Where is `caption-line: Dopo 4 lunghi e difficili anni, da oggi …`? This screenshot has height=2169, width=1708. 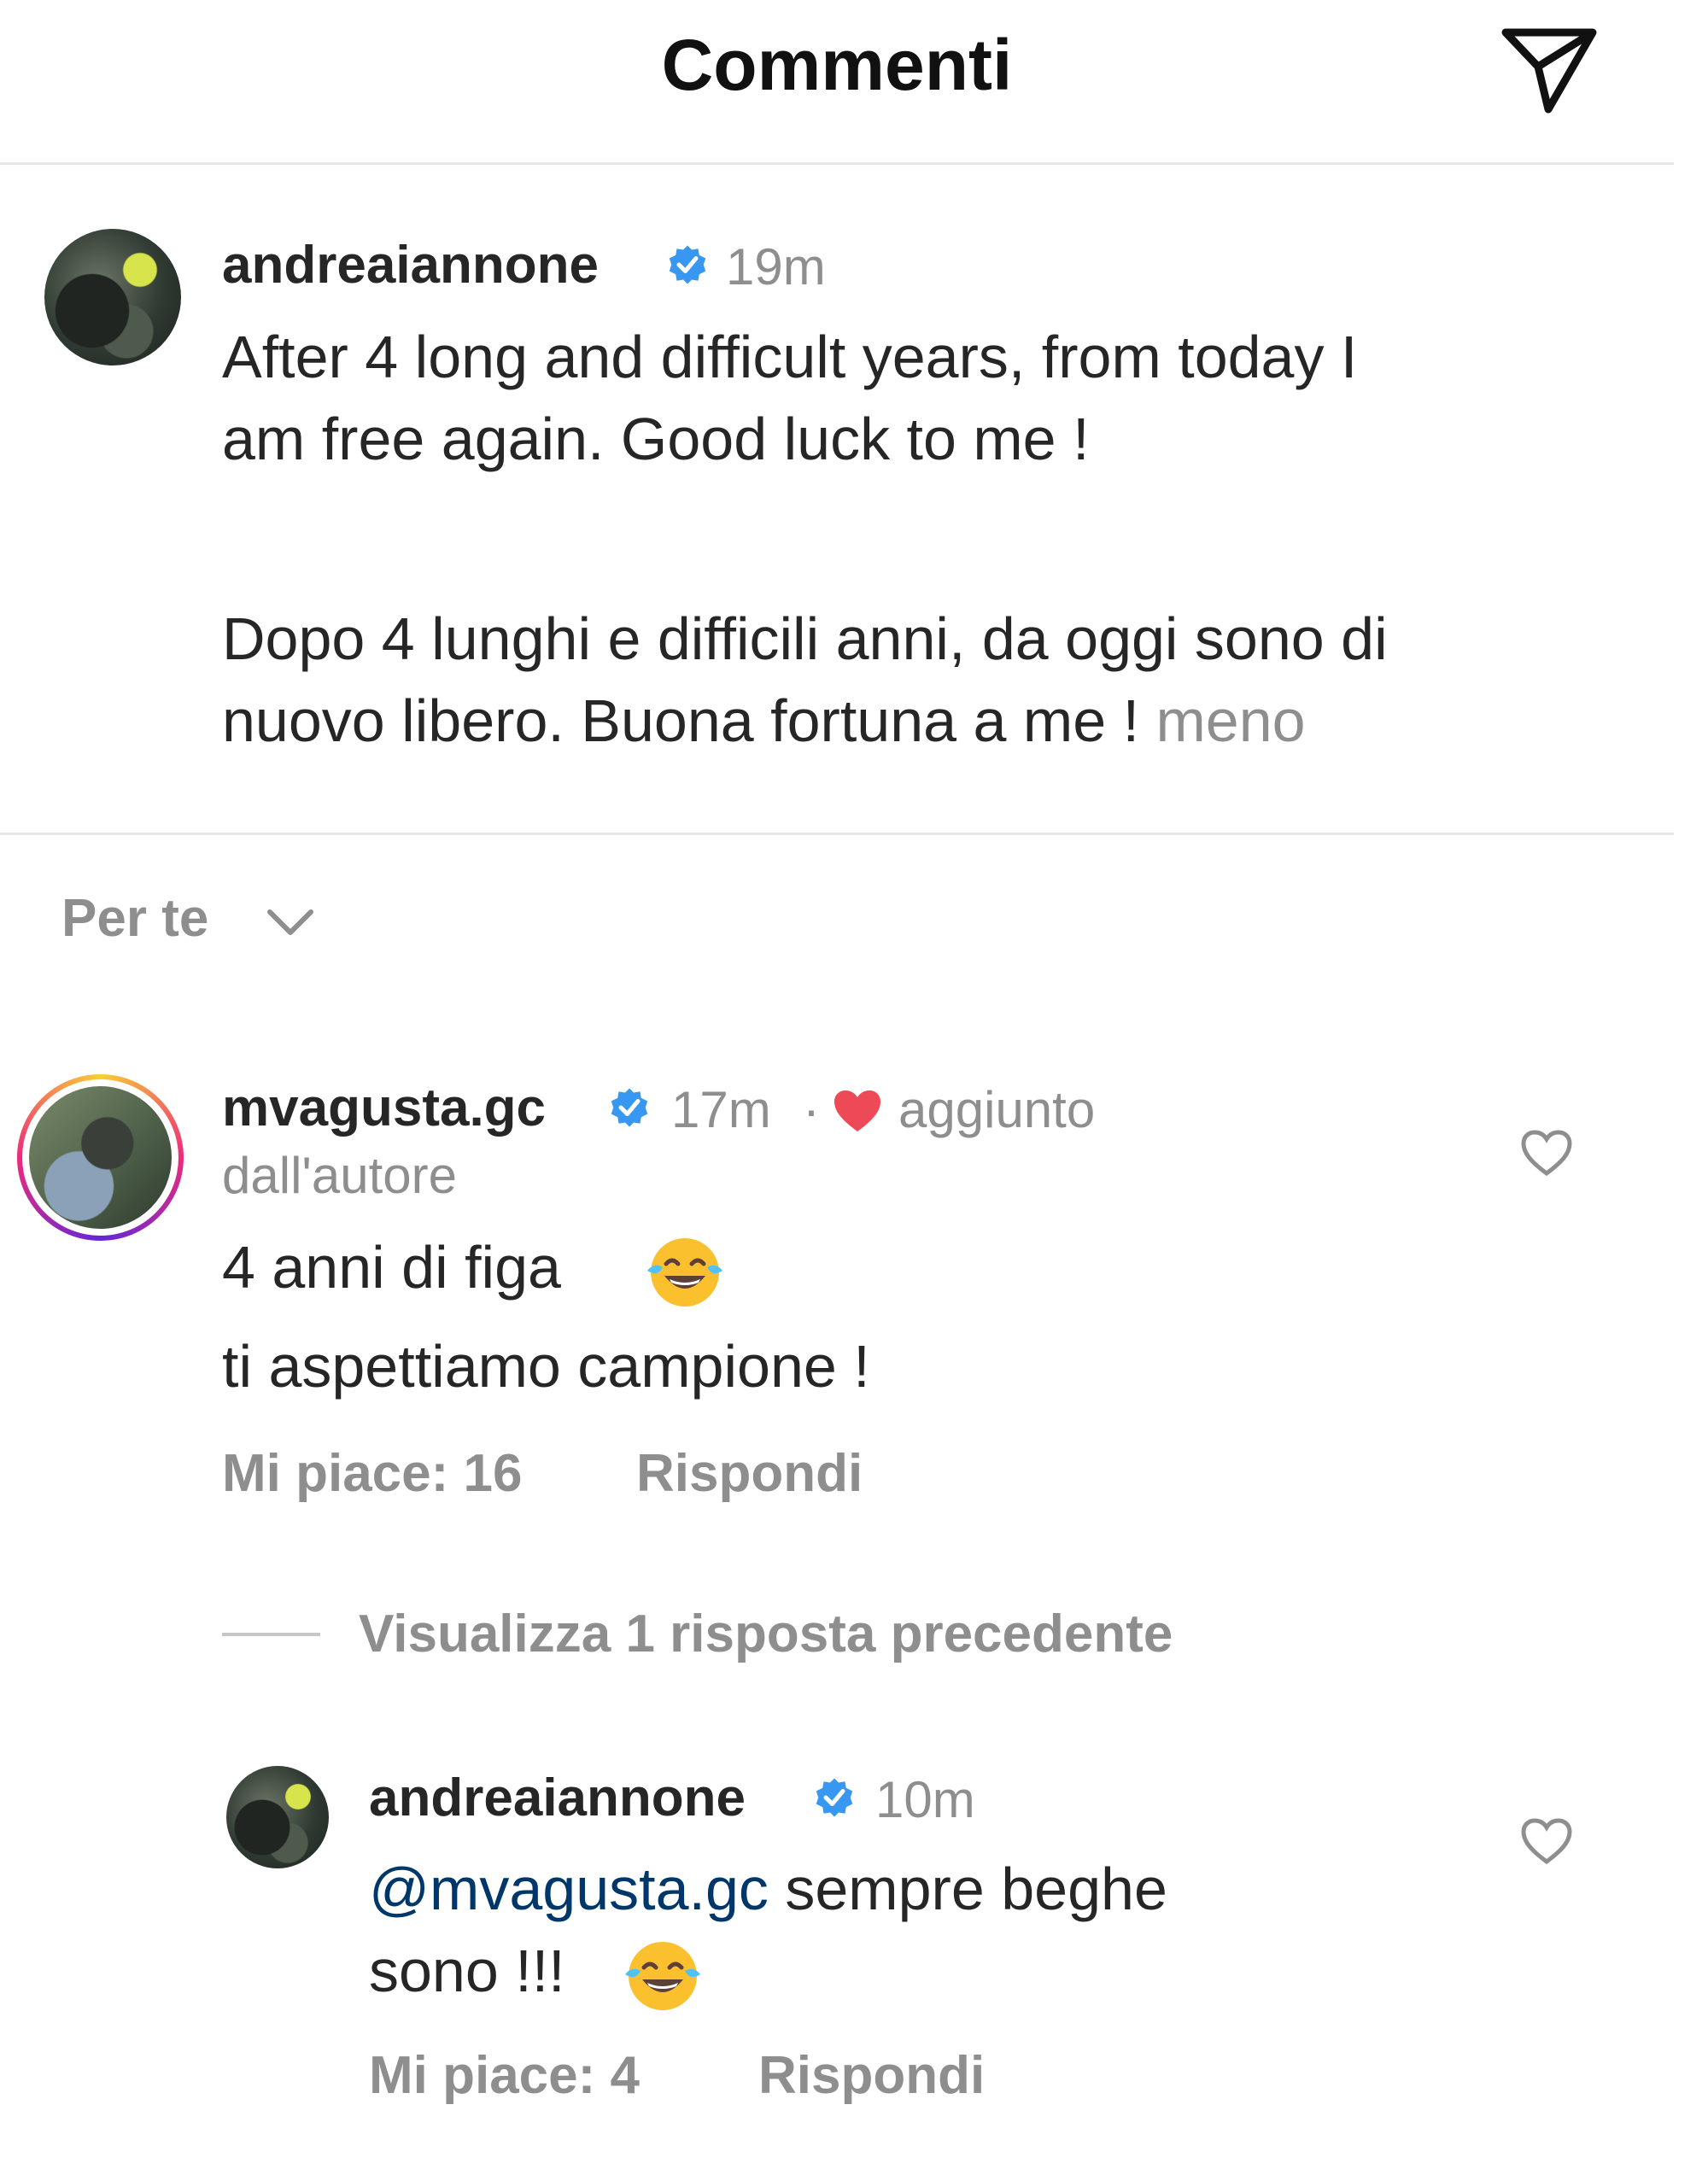 caption-line: Dopo 4 lunghi e difficili anni, da oggi … is located at coordinates (805, 638).